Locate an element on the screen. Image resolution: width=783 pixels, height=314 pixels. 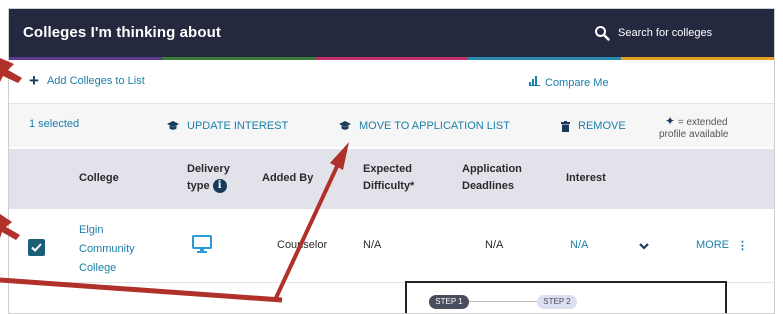
plus-icon: + is located at coordinates (34, 80).